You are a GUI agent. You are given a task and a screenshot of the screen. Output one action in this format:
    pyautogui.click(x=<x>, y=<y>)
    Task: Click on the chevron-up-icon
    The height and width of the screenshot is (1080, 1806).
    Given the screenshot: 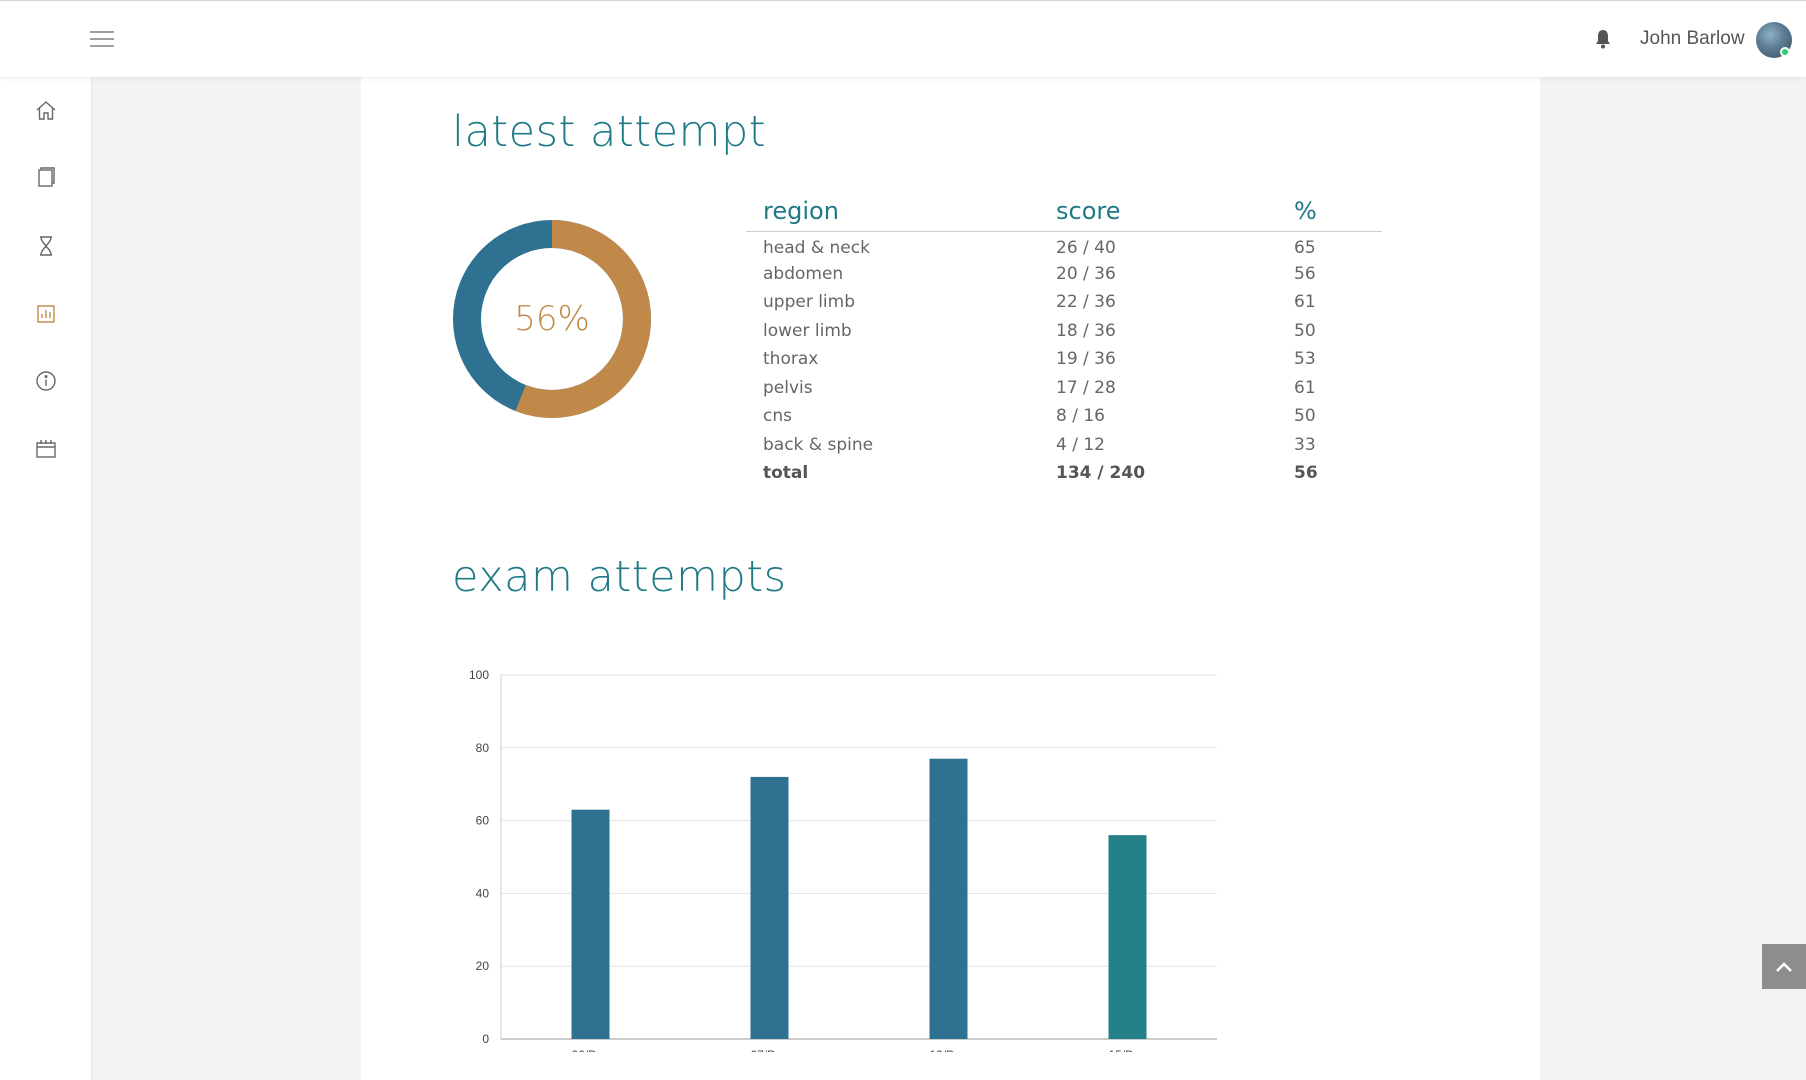 What is the action you would take?
    pyautogui.click(x=1784, y=966)
    